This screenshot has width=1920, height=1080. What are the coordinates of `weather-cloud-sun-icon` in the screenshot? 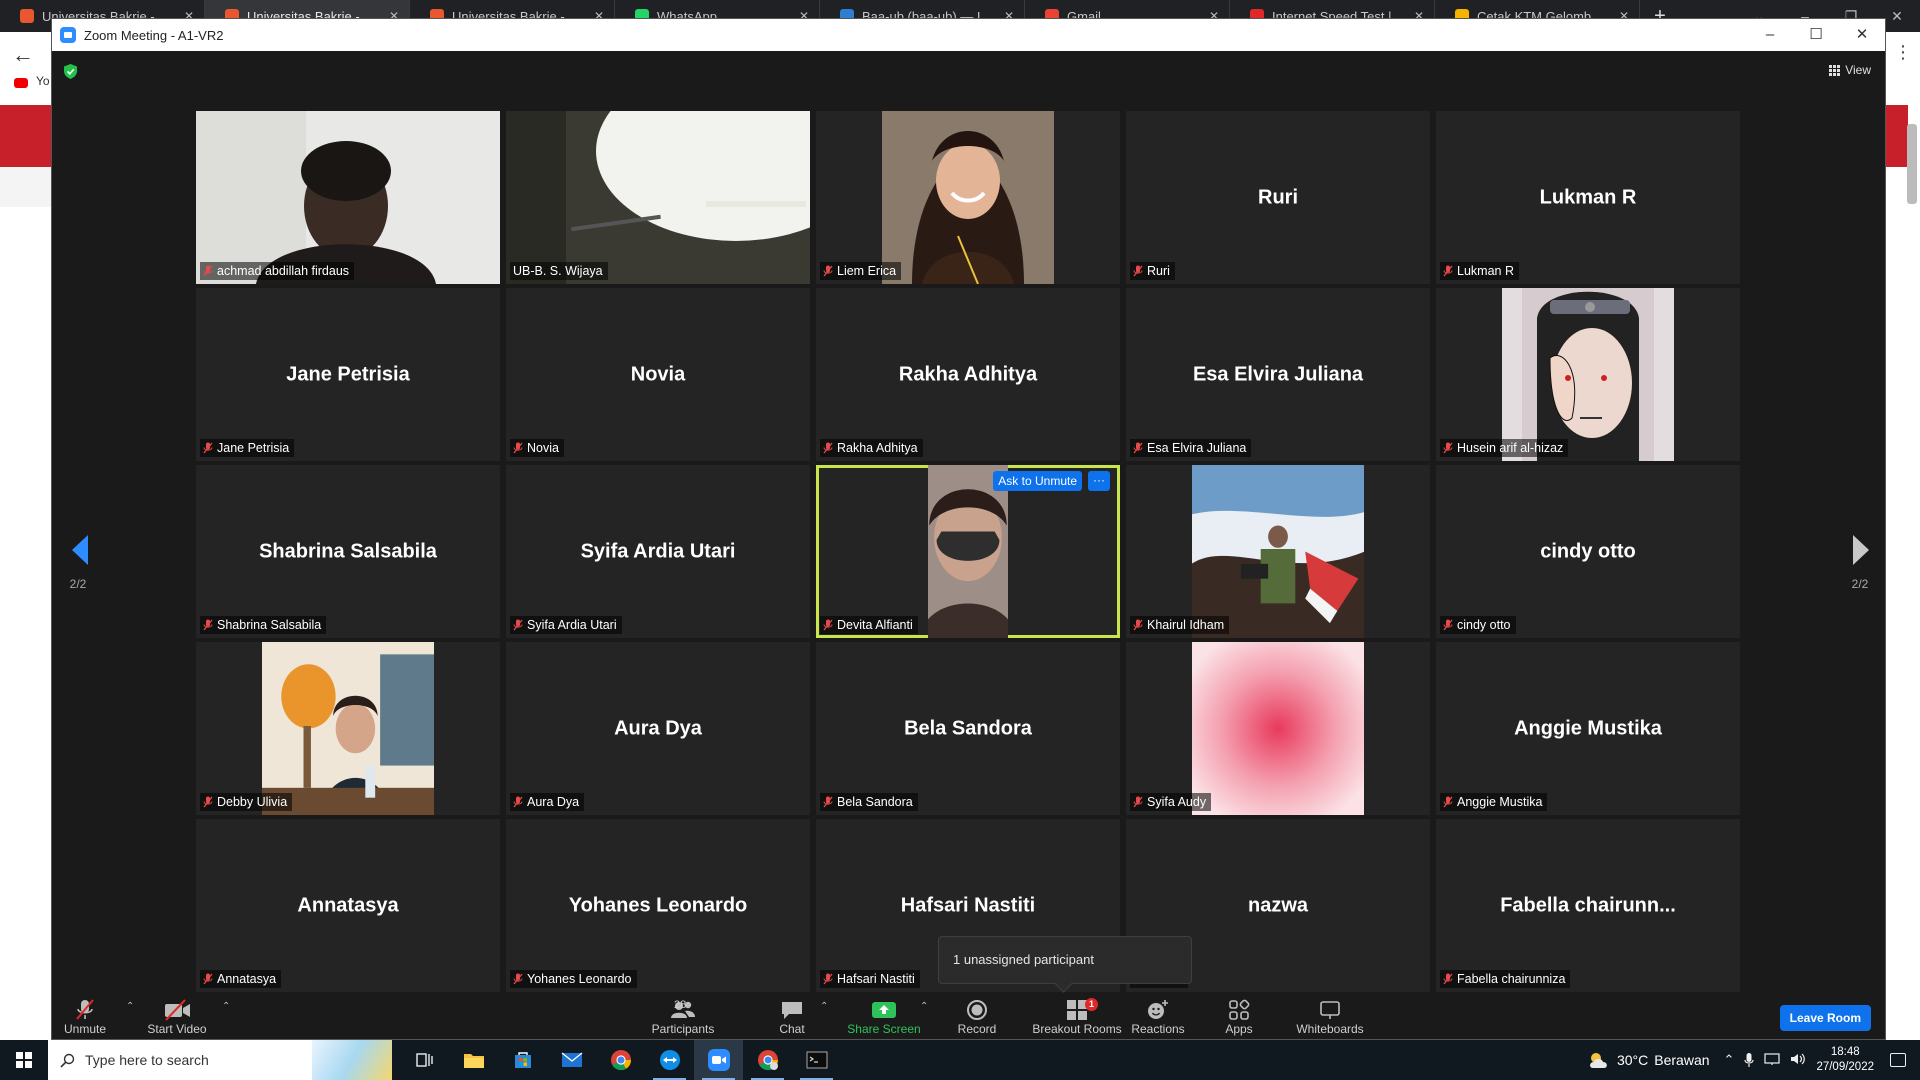 It's located at (1598, 1060).